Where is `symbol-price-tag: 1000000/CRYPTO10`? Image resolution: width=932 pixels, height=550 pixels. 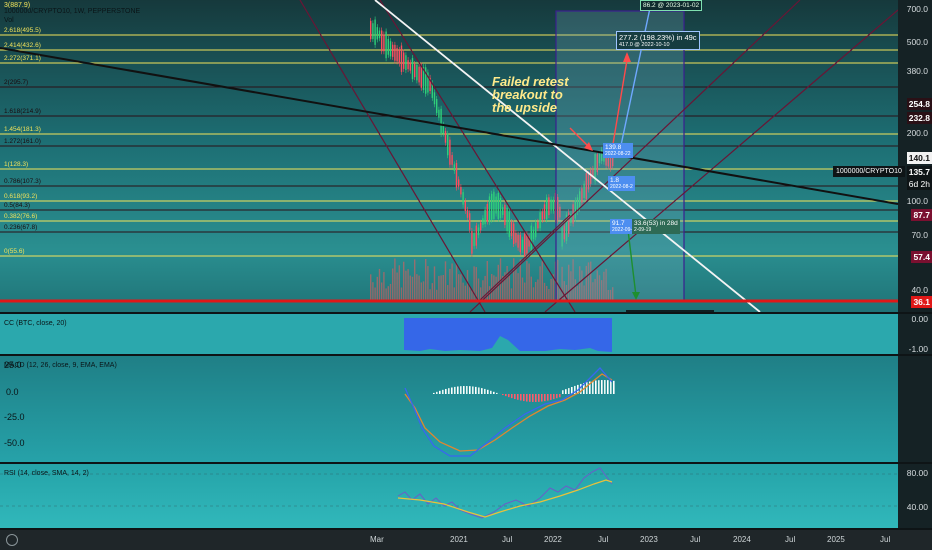 symbol-price-tag: 1000000/CRYPTO10 is located at coordinates (869, 171).